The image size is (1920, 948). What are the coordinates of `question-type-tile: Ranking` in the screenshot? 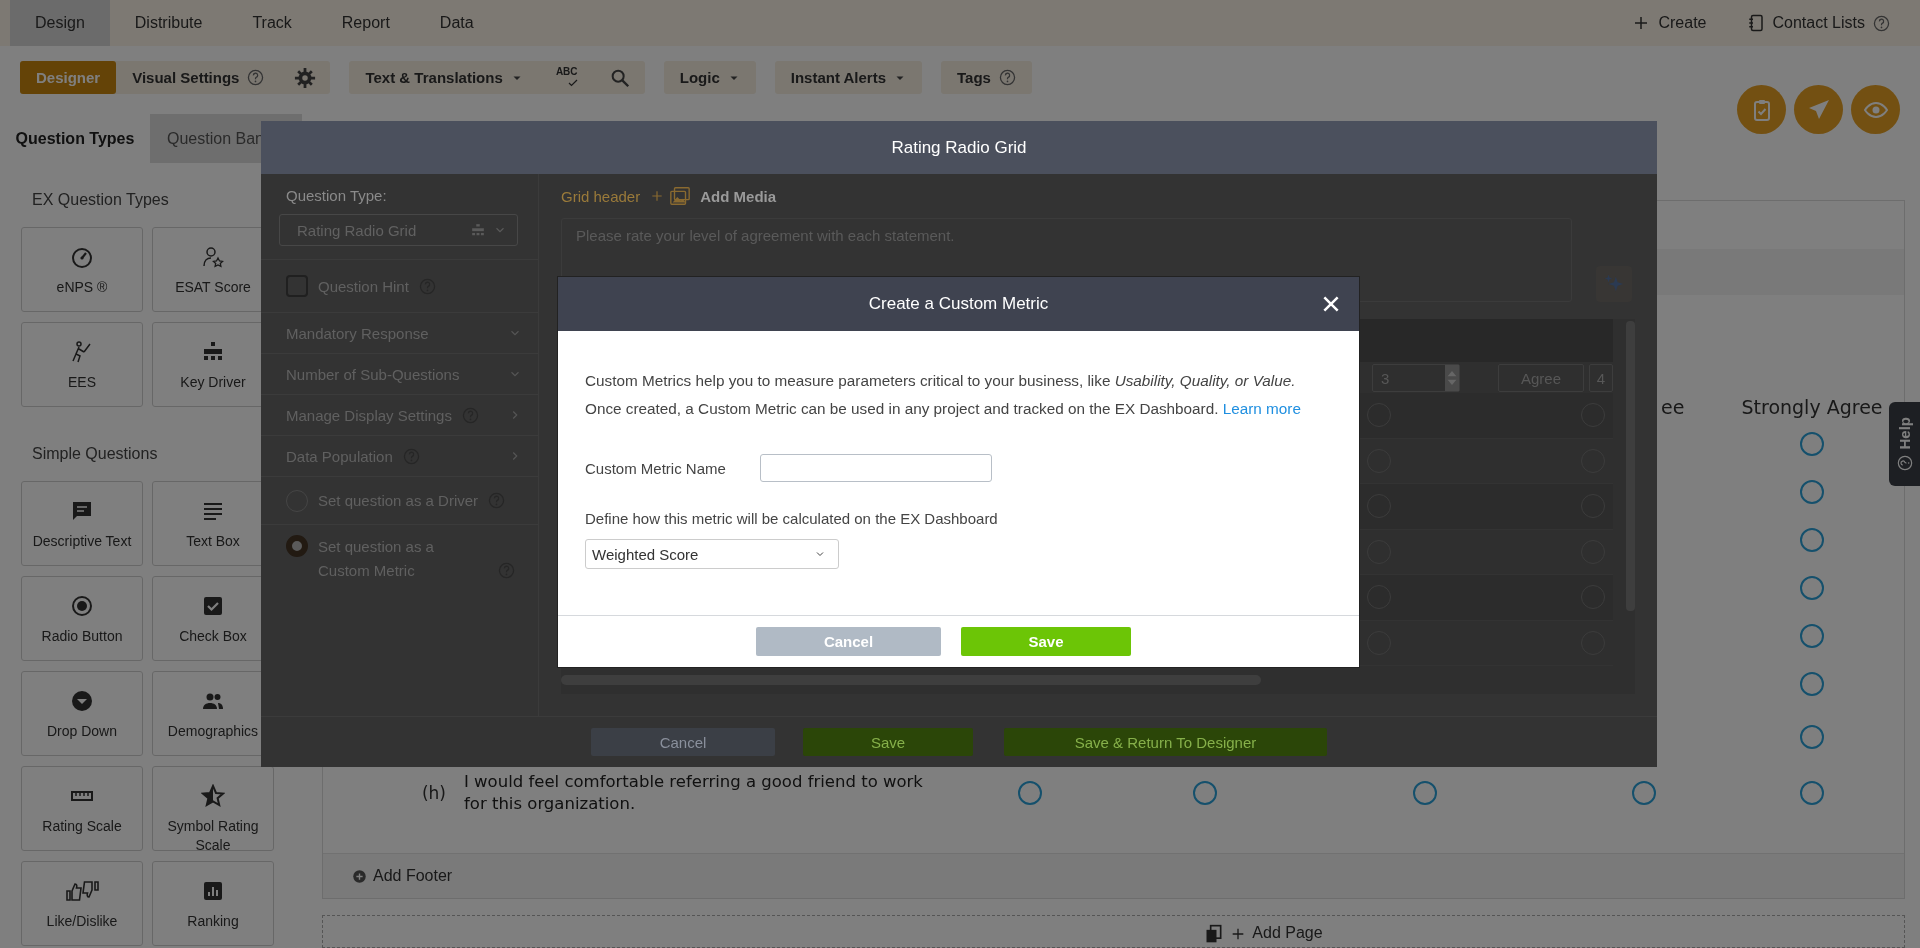 It's located at (213, 903).